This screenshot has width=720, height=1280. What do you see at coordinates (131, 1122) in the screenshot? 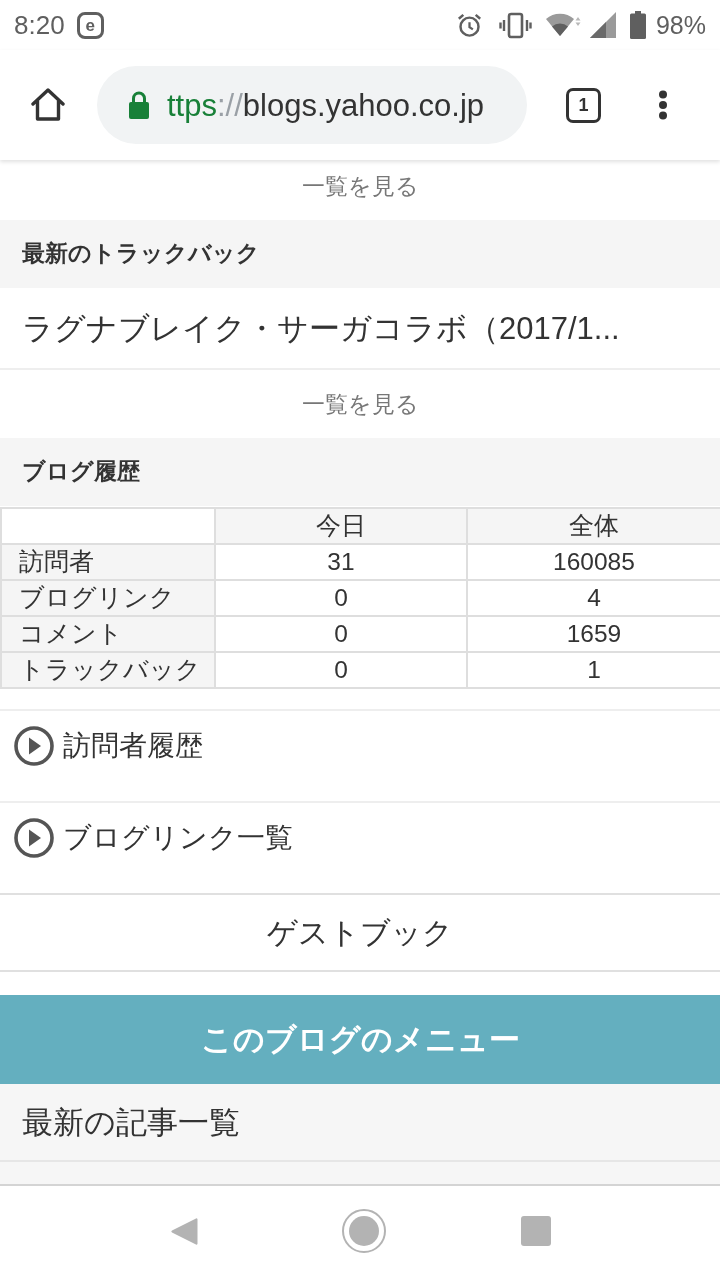
I see `menu-item: 最新の記事一覧` at bounding box center [131, 1122].